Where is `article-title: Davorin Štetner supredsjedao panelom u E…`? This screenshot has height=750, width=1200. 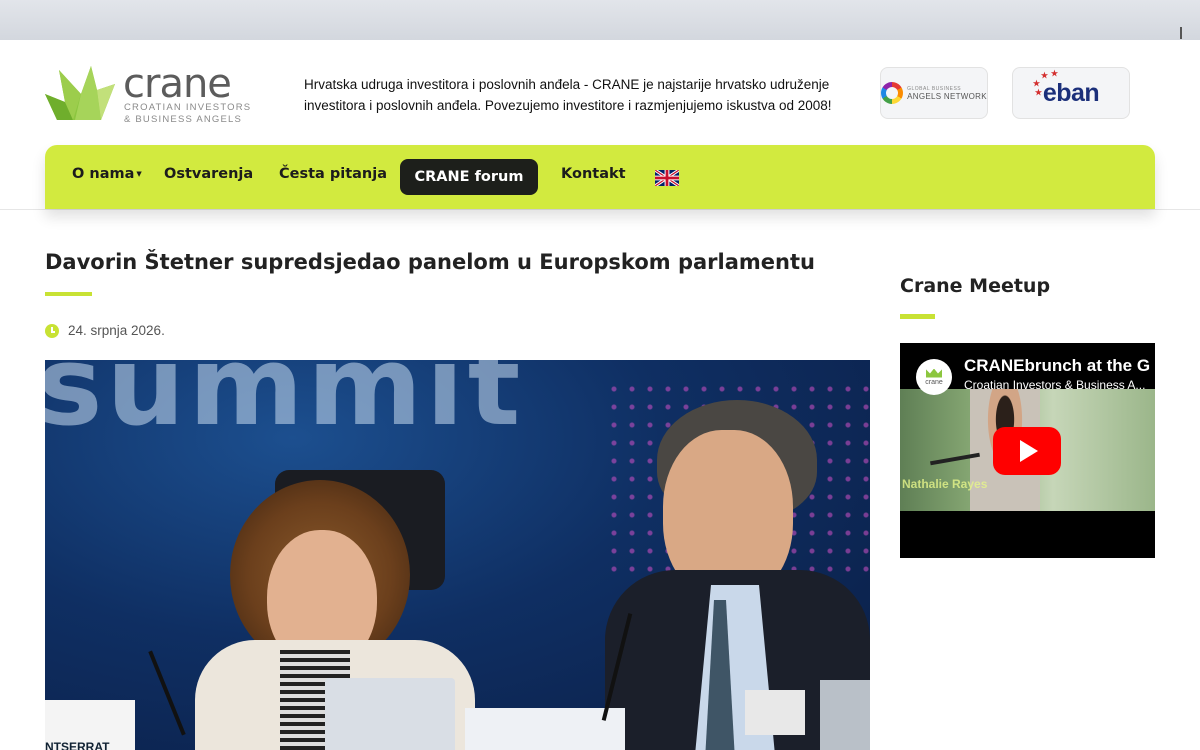 article-title: Davorin Štetner supredsjedao panelom u E… is located at coordinates (430, 262).